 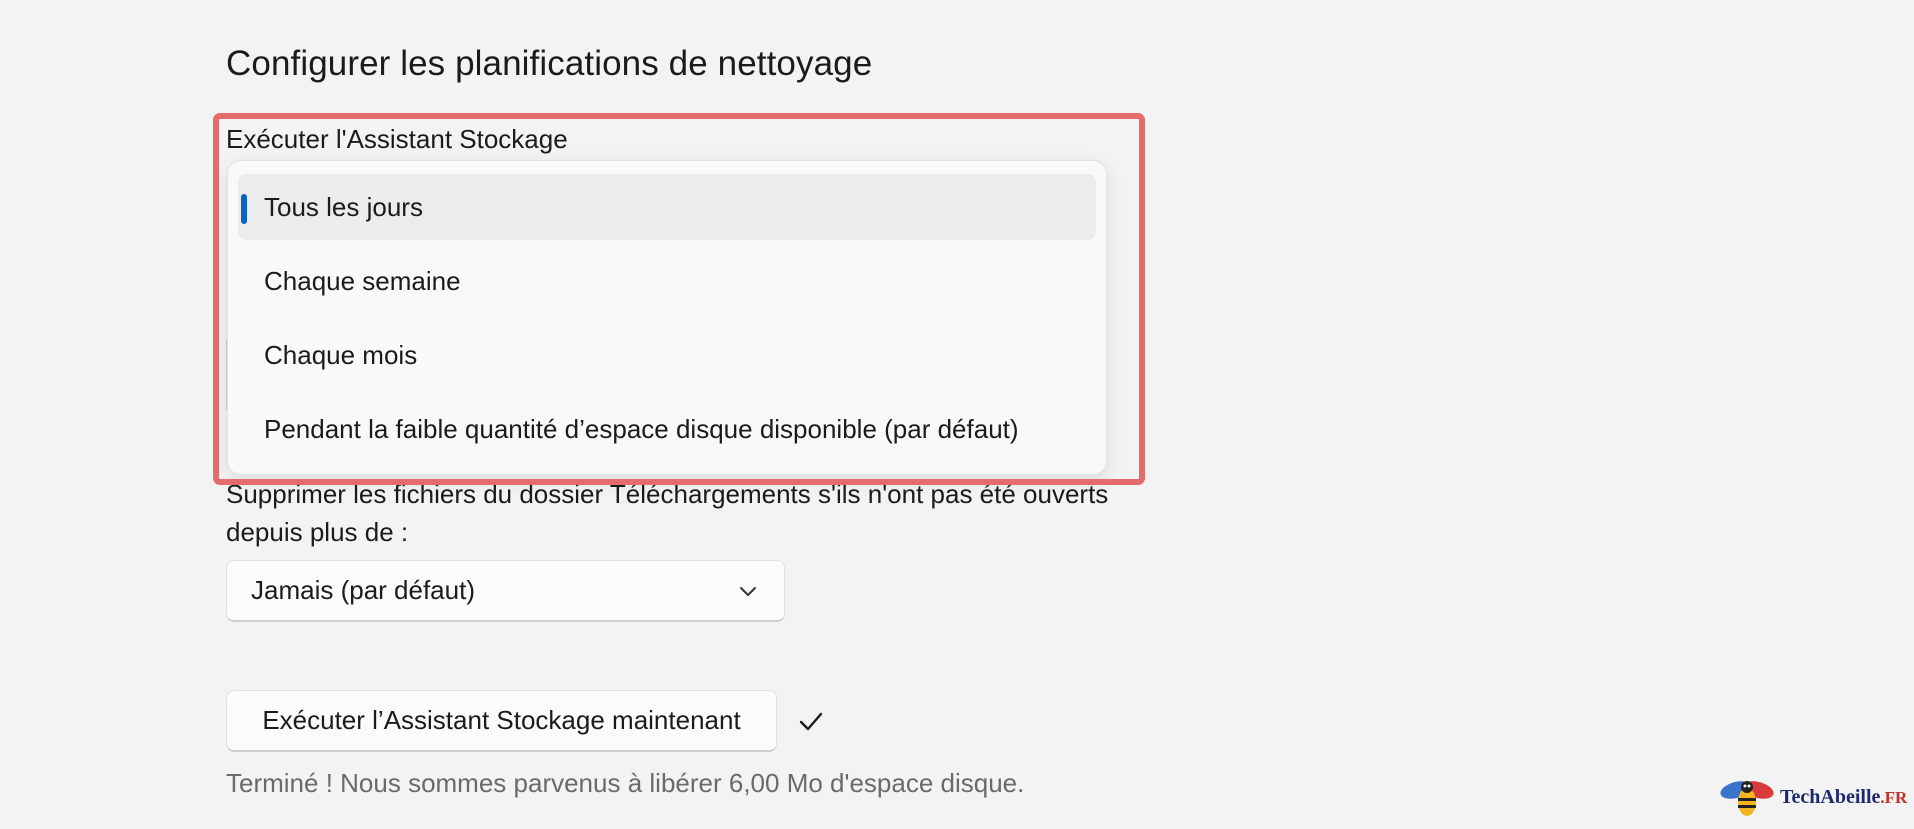 I want to click on selection-indicator, so click(x=244, y=209).